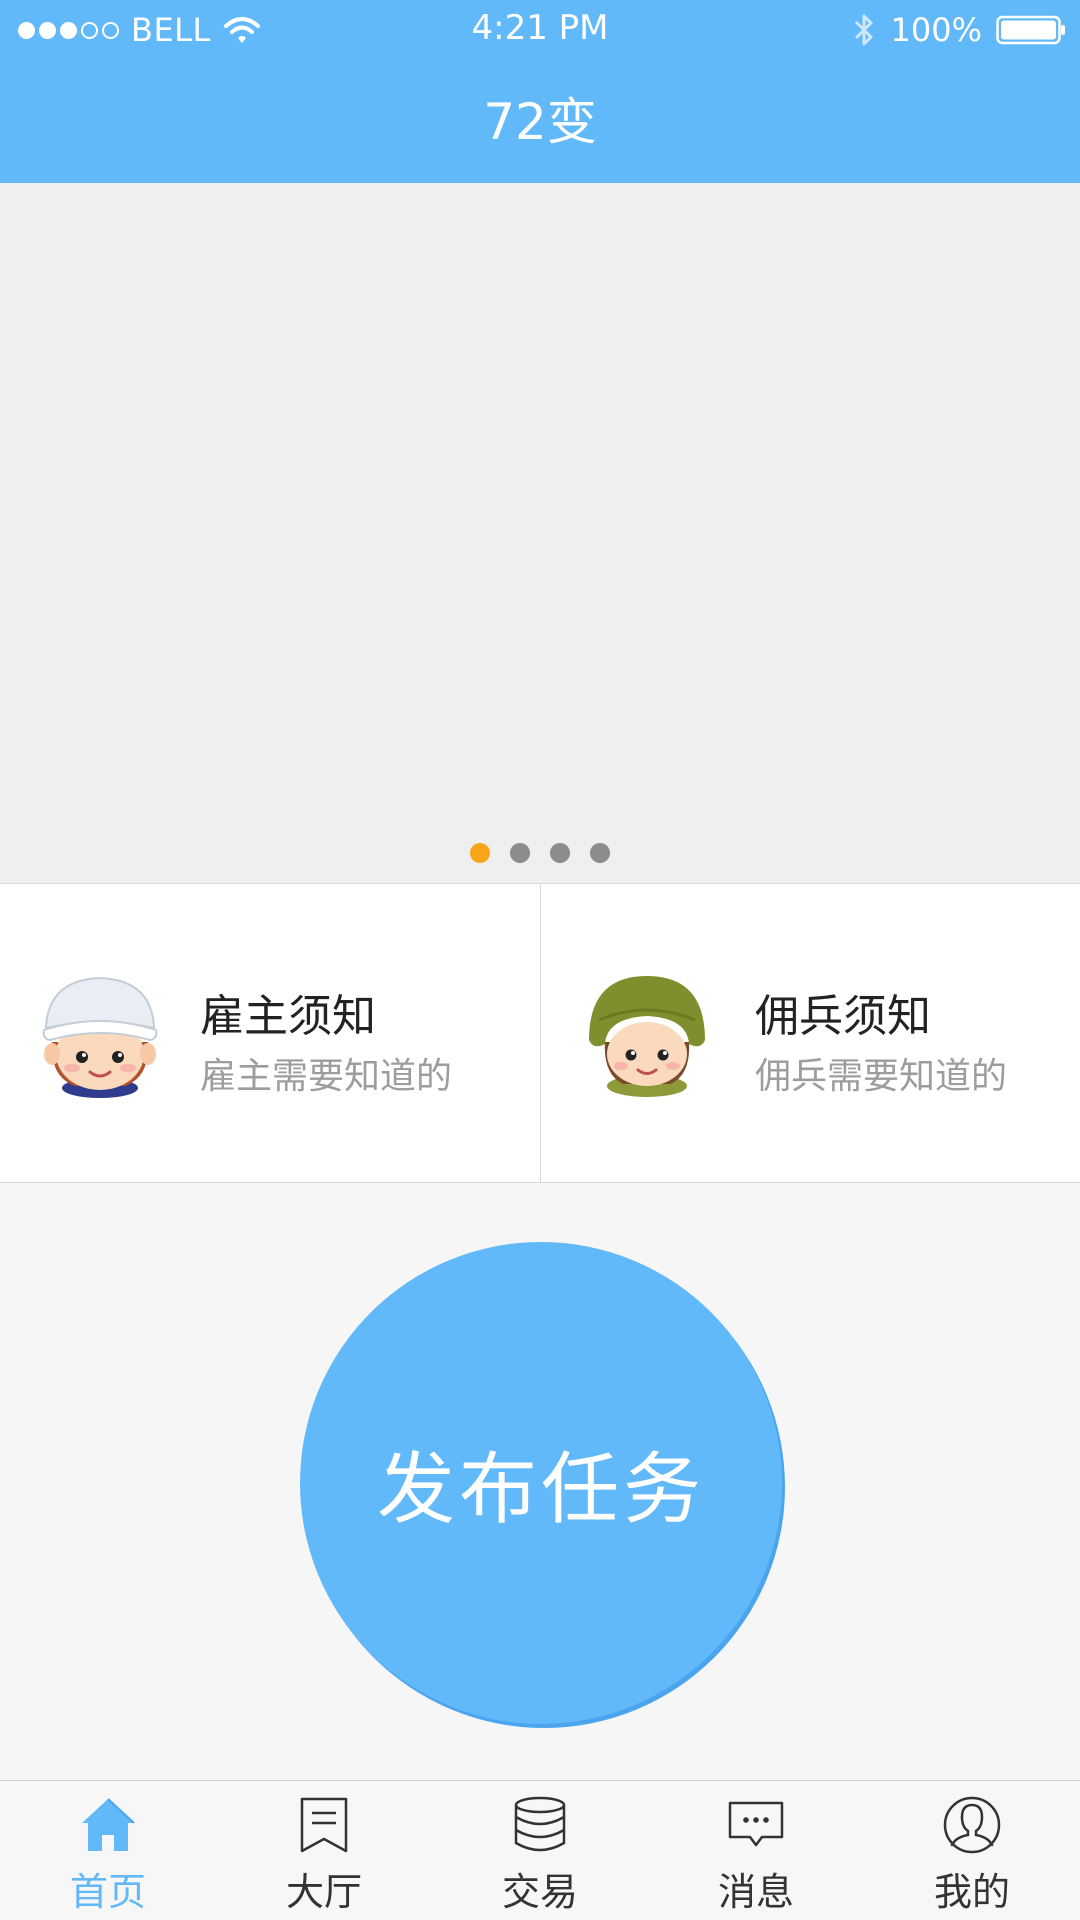 Image resolution: width=1080 pixels, height=1920 pixels. I want to click on employer-notice-title: 雇主须知, so click(288, 1016).